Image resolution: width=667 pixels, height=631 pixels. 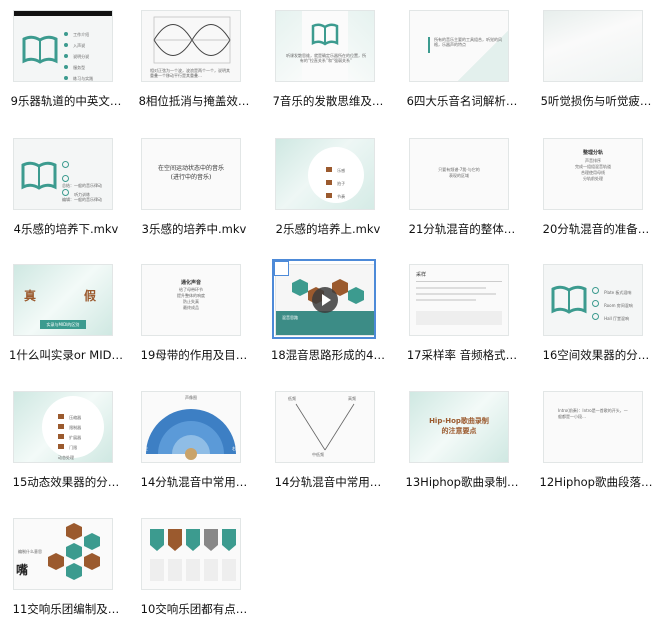 What do you see at coordinates (325, 174) in the screenshot?
I see `thumbnail: 乐感 拍子 节奏` at bounding box center [325, 174].